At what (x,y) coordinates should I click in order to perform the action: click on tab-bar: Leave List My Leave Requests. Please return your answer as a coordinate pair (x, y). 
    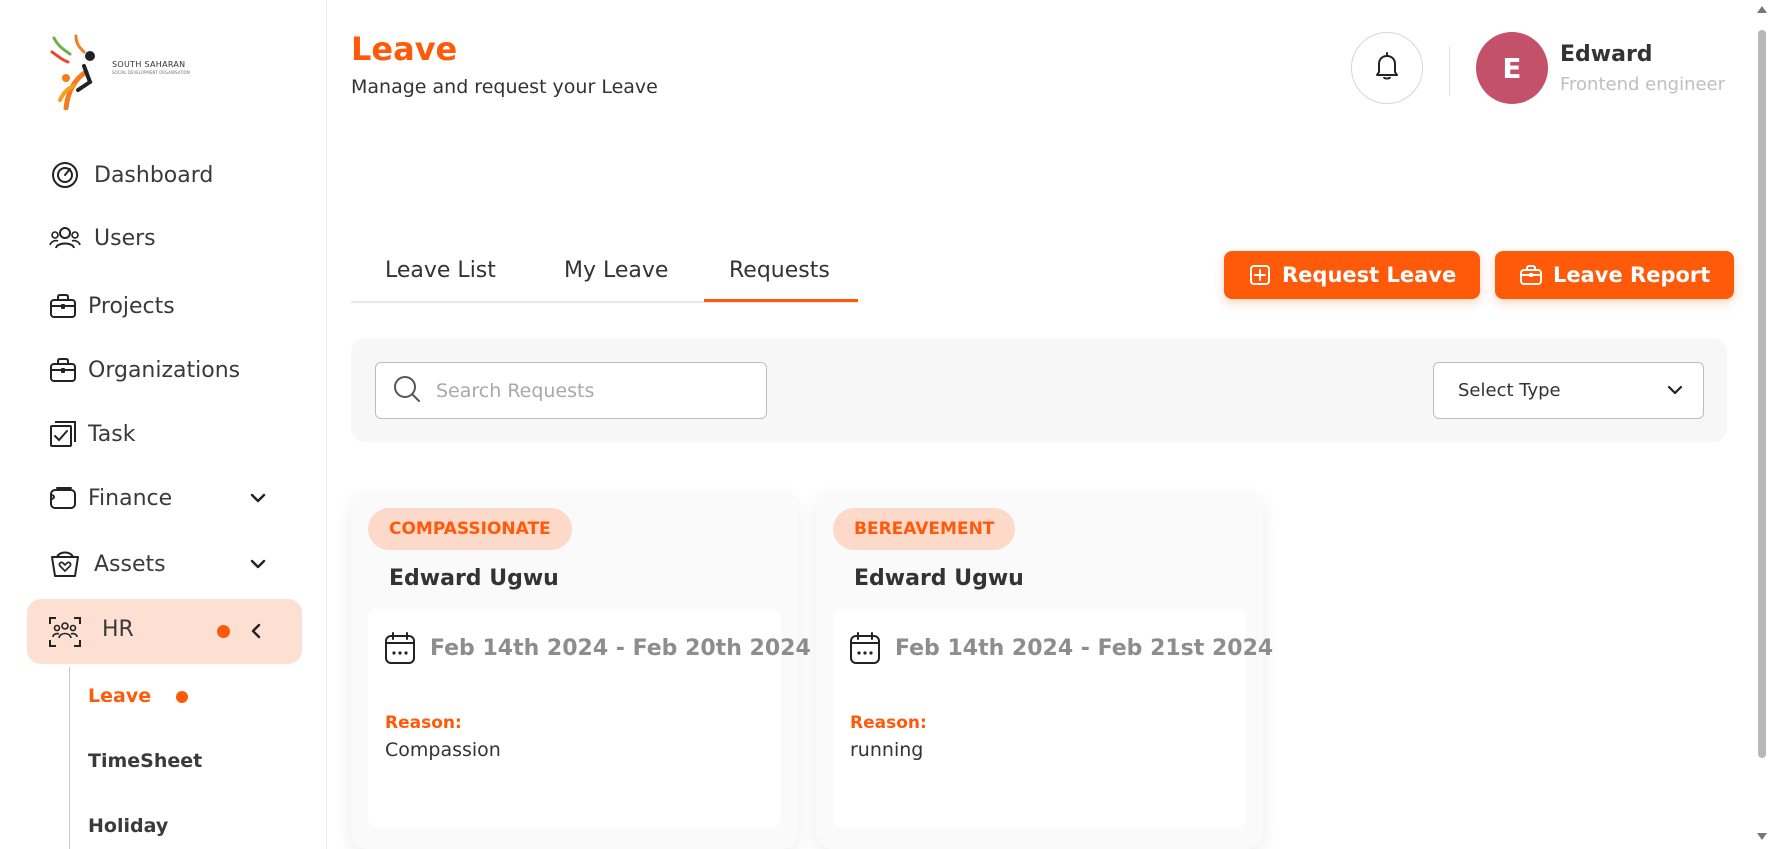
    Looking at the image, I should click on (604, 280).